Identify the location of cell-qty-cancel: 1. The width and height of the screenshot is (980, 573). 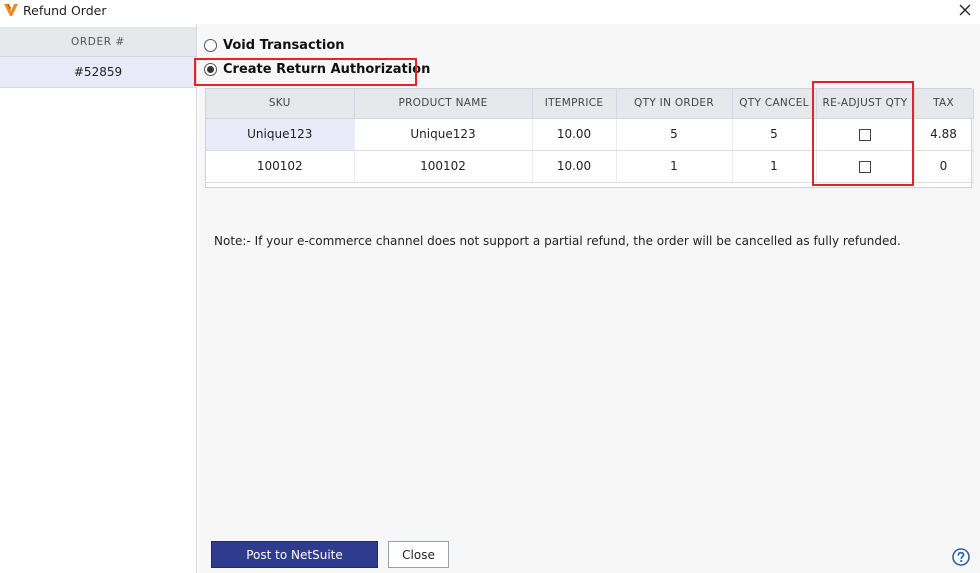
(774, 166).